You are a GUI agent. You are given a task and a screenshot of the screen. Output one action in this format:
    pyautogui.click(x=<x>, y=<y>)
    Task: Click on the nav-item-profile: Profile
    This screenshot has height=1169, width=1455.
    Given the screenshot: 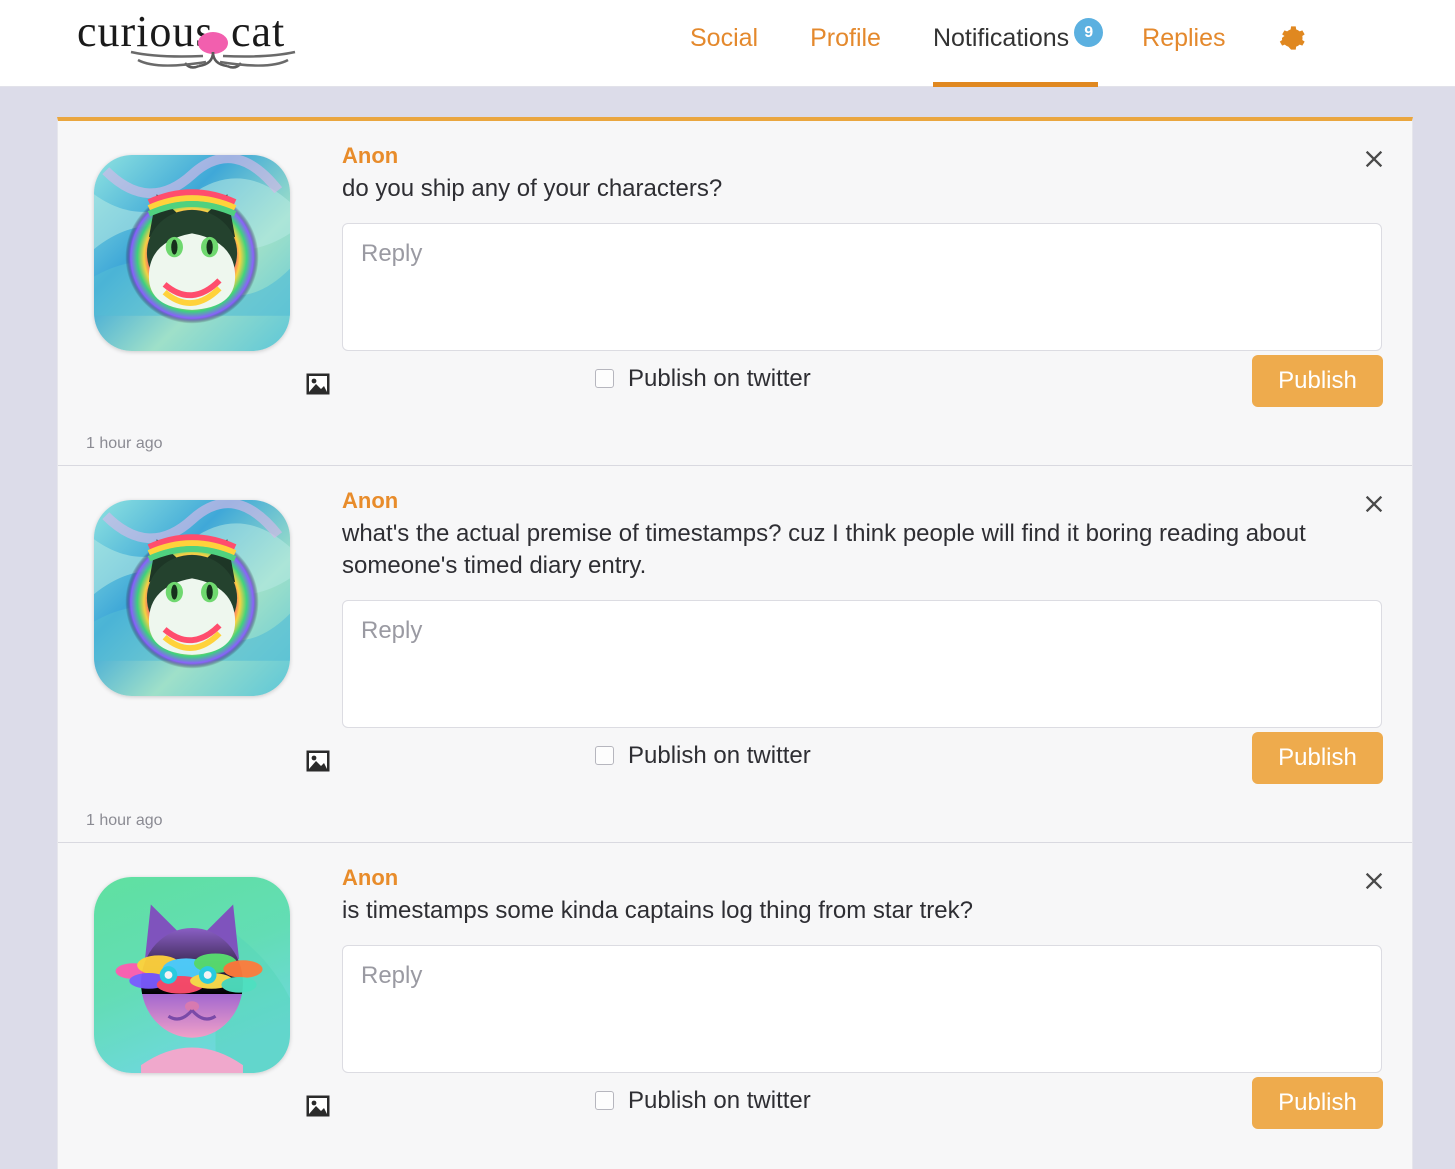 What is the action you would take?
    pyautogui.click(x=845, y=43)
    